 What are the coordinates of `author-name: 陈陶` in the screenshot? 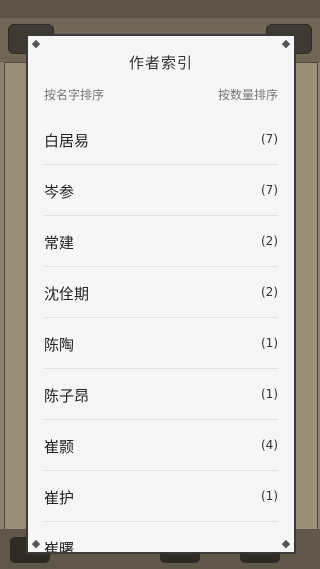 It's located at (59, 345).